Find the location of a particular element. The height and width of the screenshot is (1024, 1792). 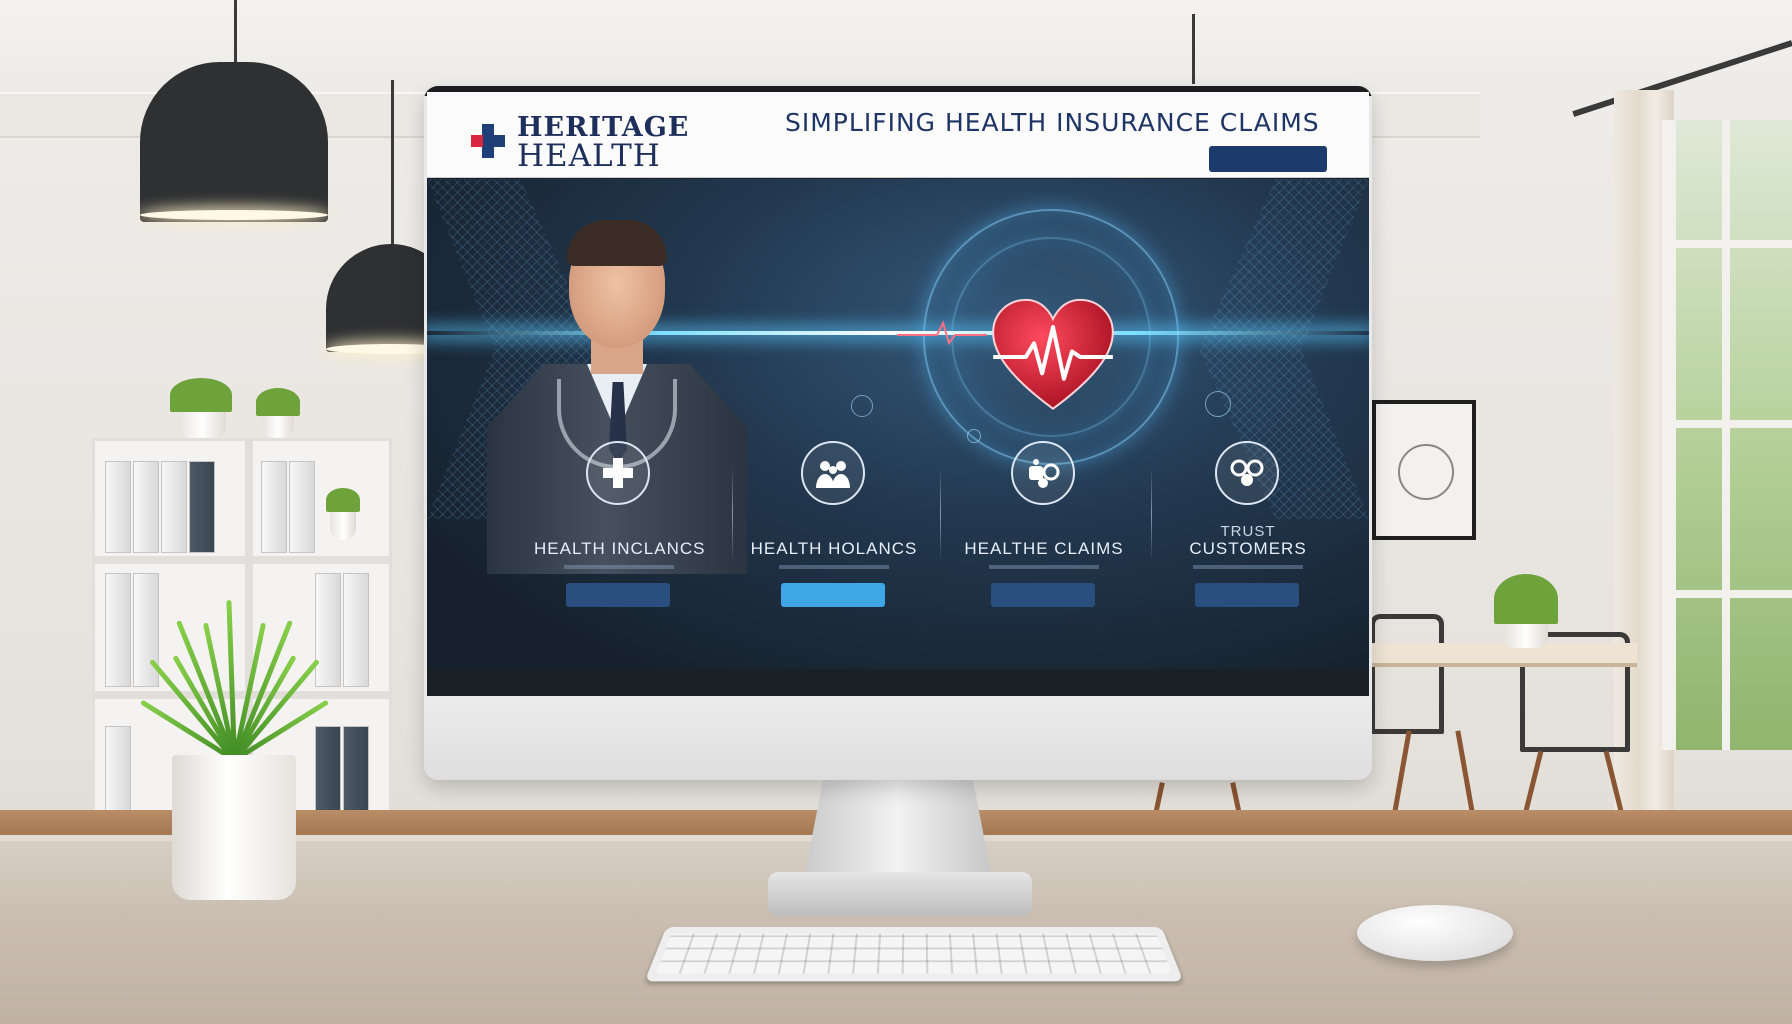

feature-title: HEALTHE CLAIMS is located at coordinates (1044, 548).